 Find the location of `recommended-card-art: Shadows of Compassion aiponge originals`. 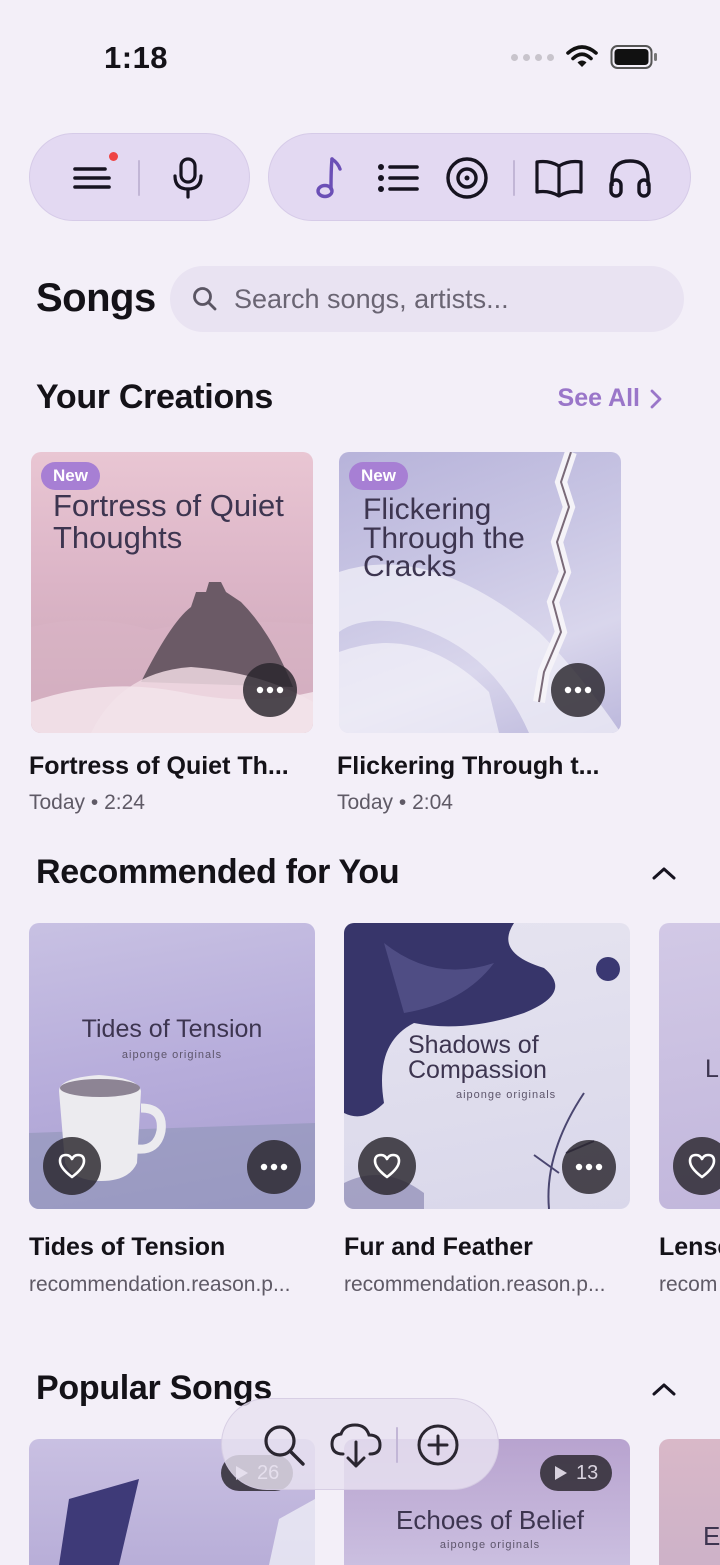

recommended-card-art: Shadows of Compassion aiponge originals is located at coordinates (487, 1066).